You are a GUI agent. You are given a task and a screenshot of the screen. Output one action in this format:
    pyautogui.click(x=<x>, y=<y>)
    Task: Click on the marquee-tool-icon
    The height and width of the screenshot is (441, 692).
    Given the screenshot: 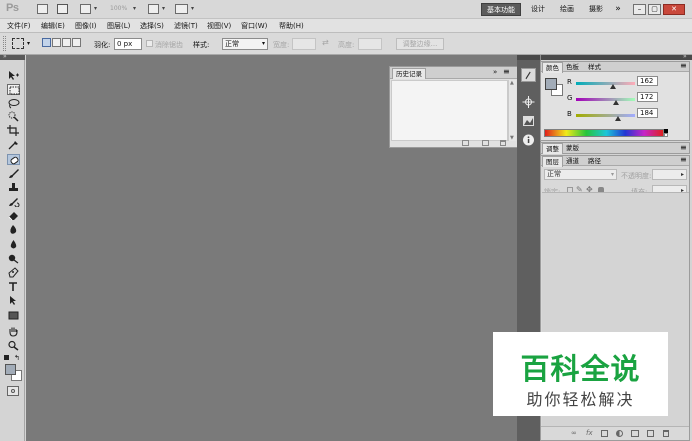 What is the action you would take?
    pyautogui.click(x=13, y=89)
    